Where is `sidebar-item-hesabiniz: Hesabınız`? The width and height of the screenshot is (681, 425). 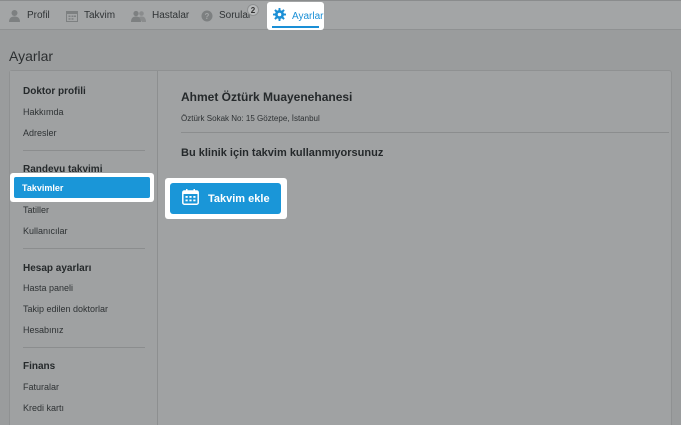
sidebar-item-hesabiniz: Hesabınız is located at coordinates (43, 330).